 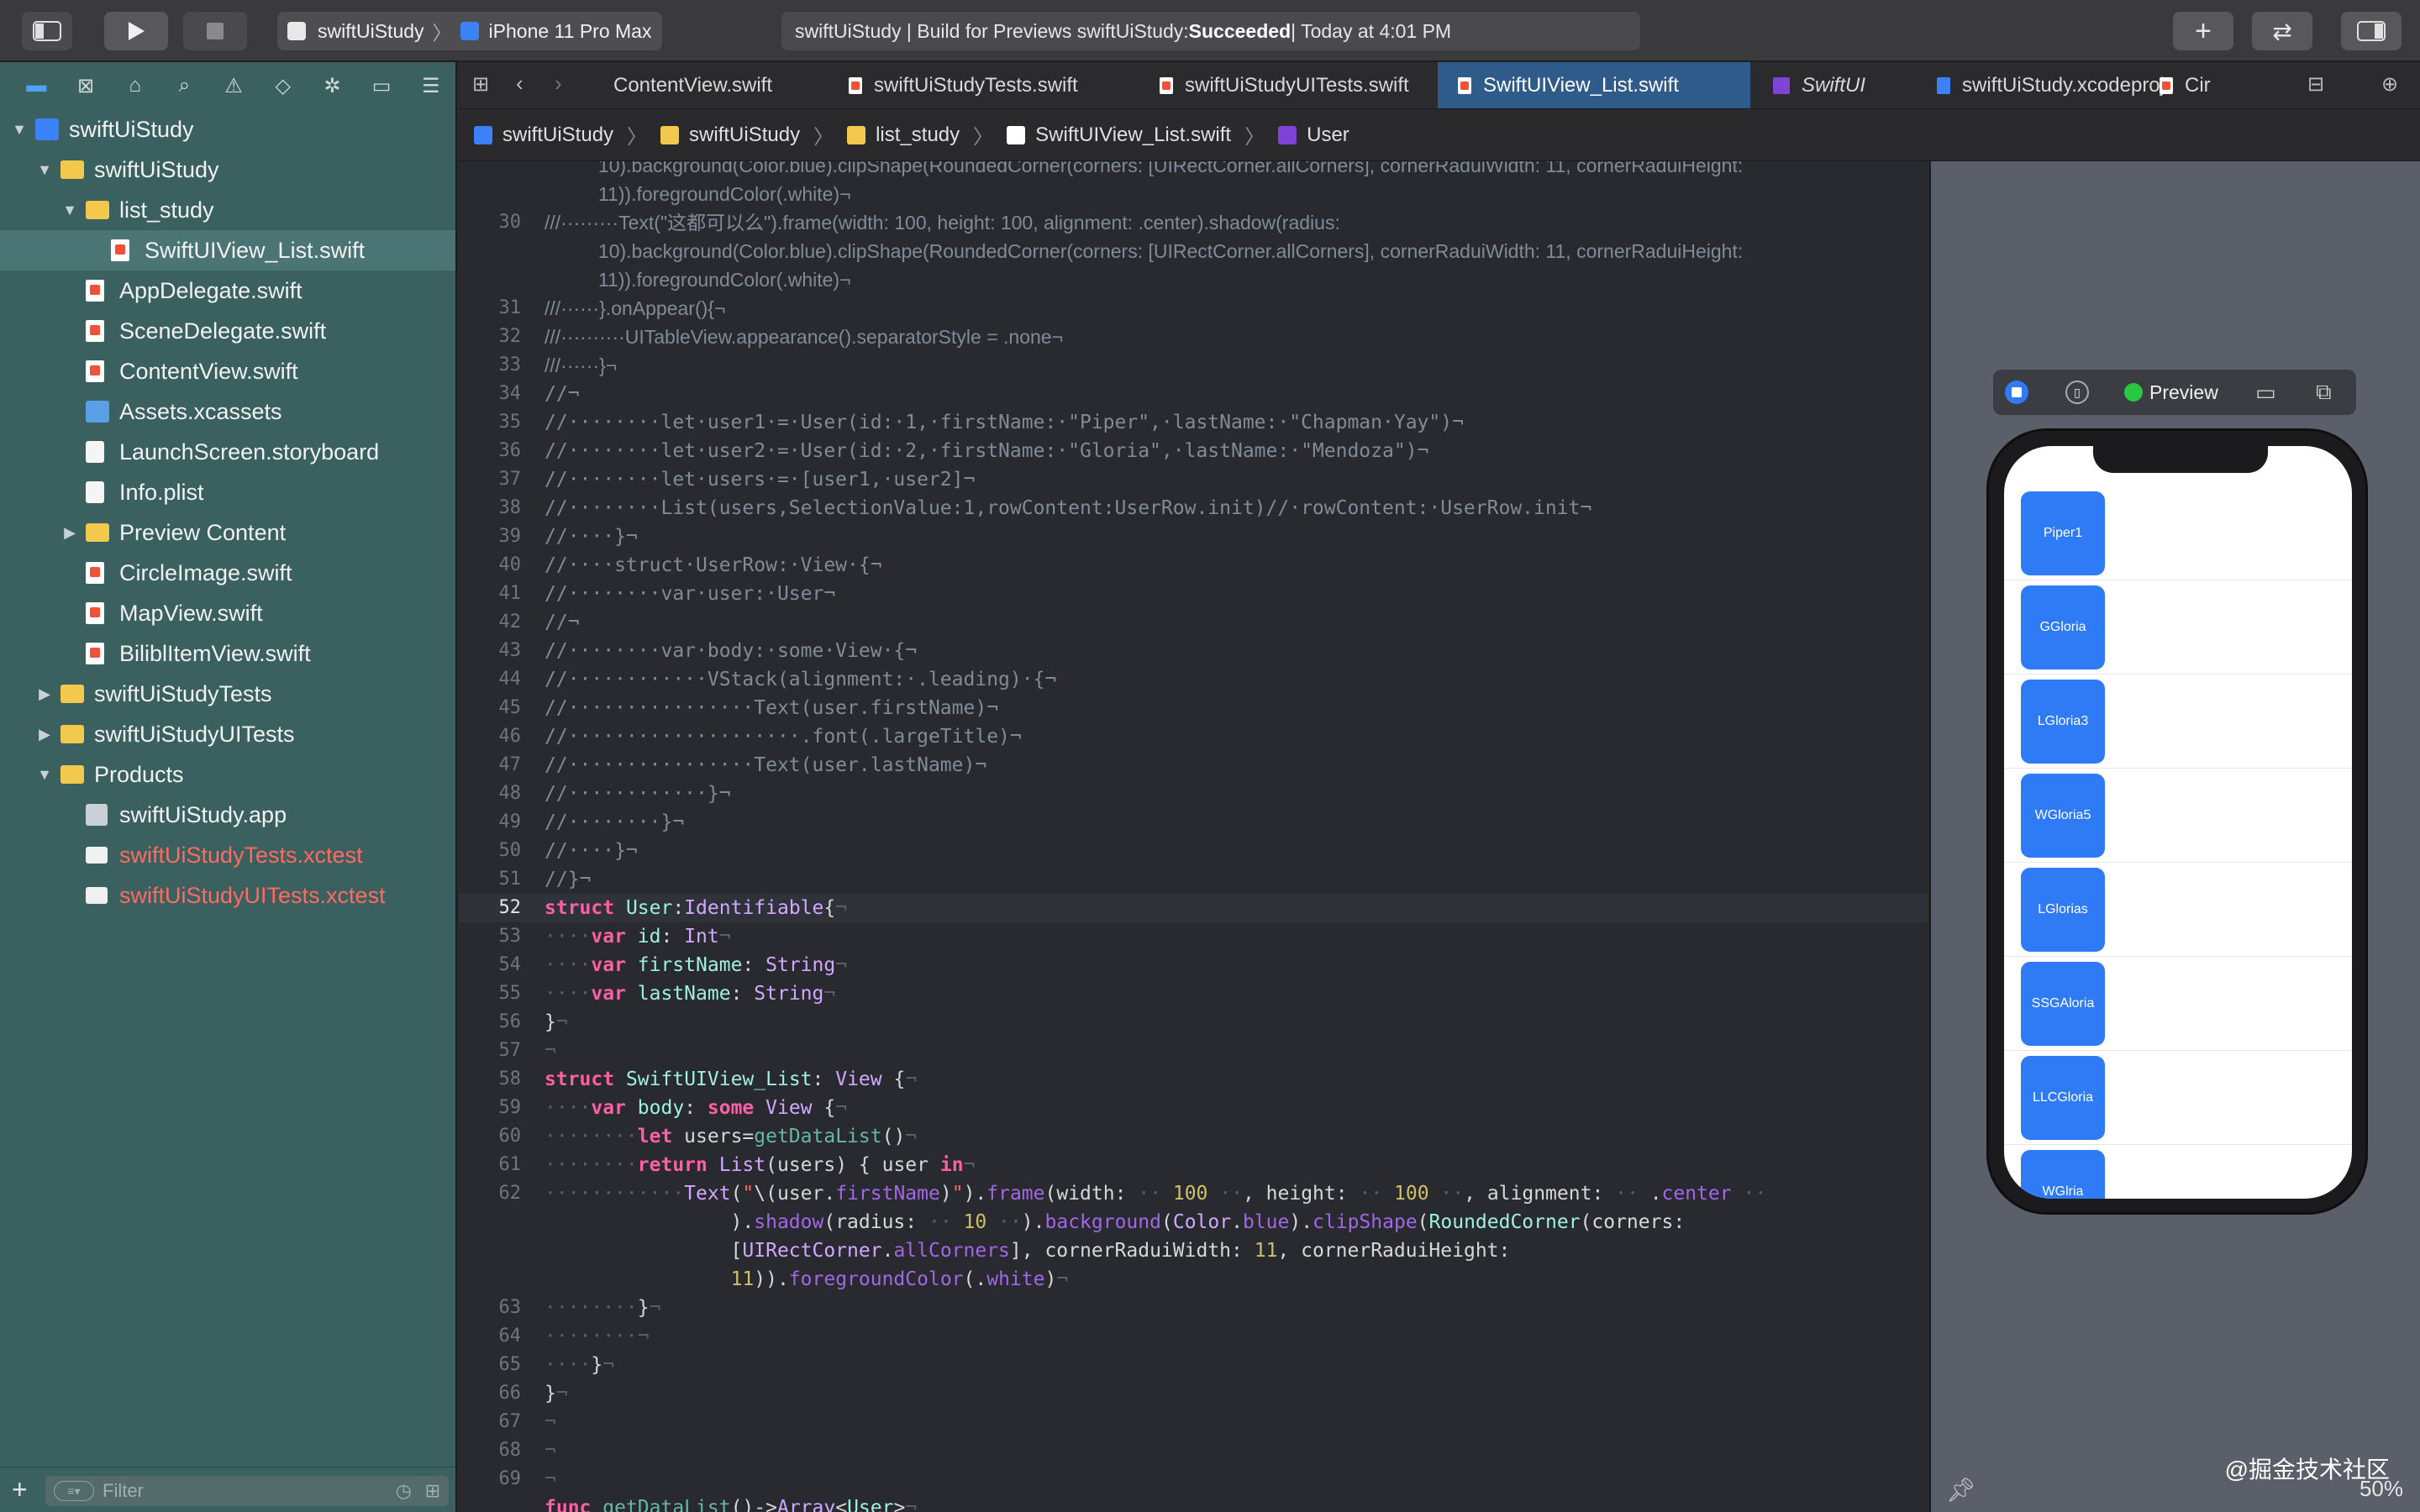 I want to click on code-line: 53 ····var id: Int¬, so click(x=1194, y=936).